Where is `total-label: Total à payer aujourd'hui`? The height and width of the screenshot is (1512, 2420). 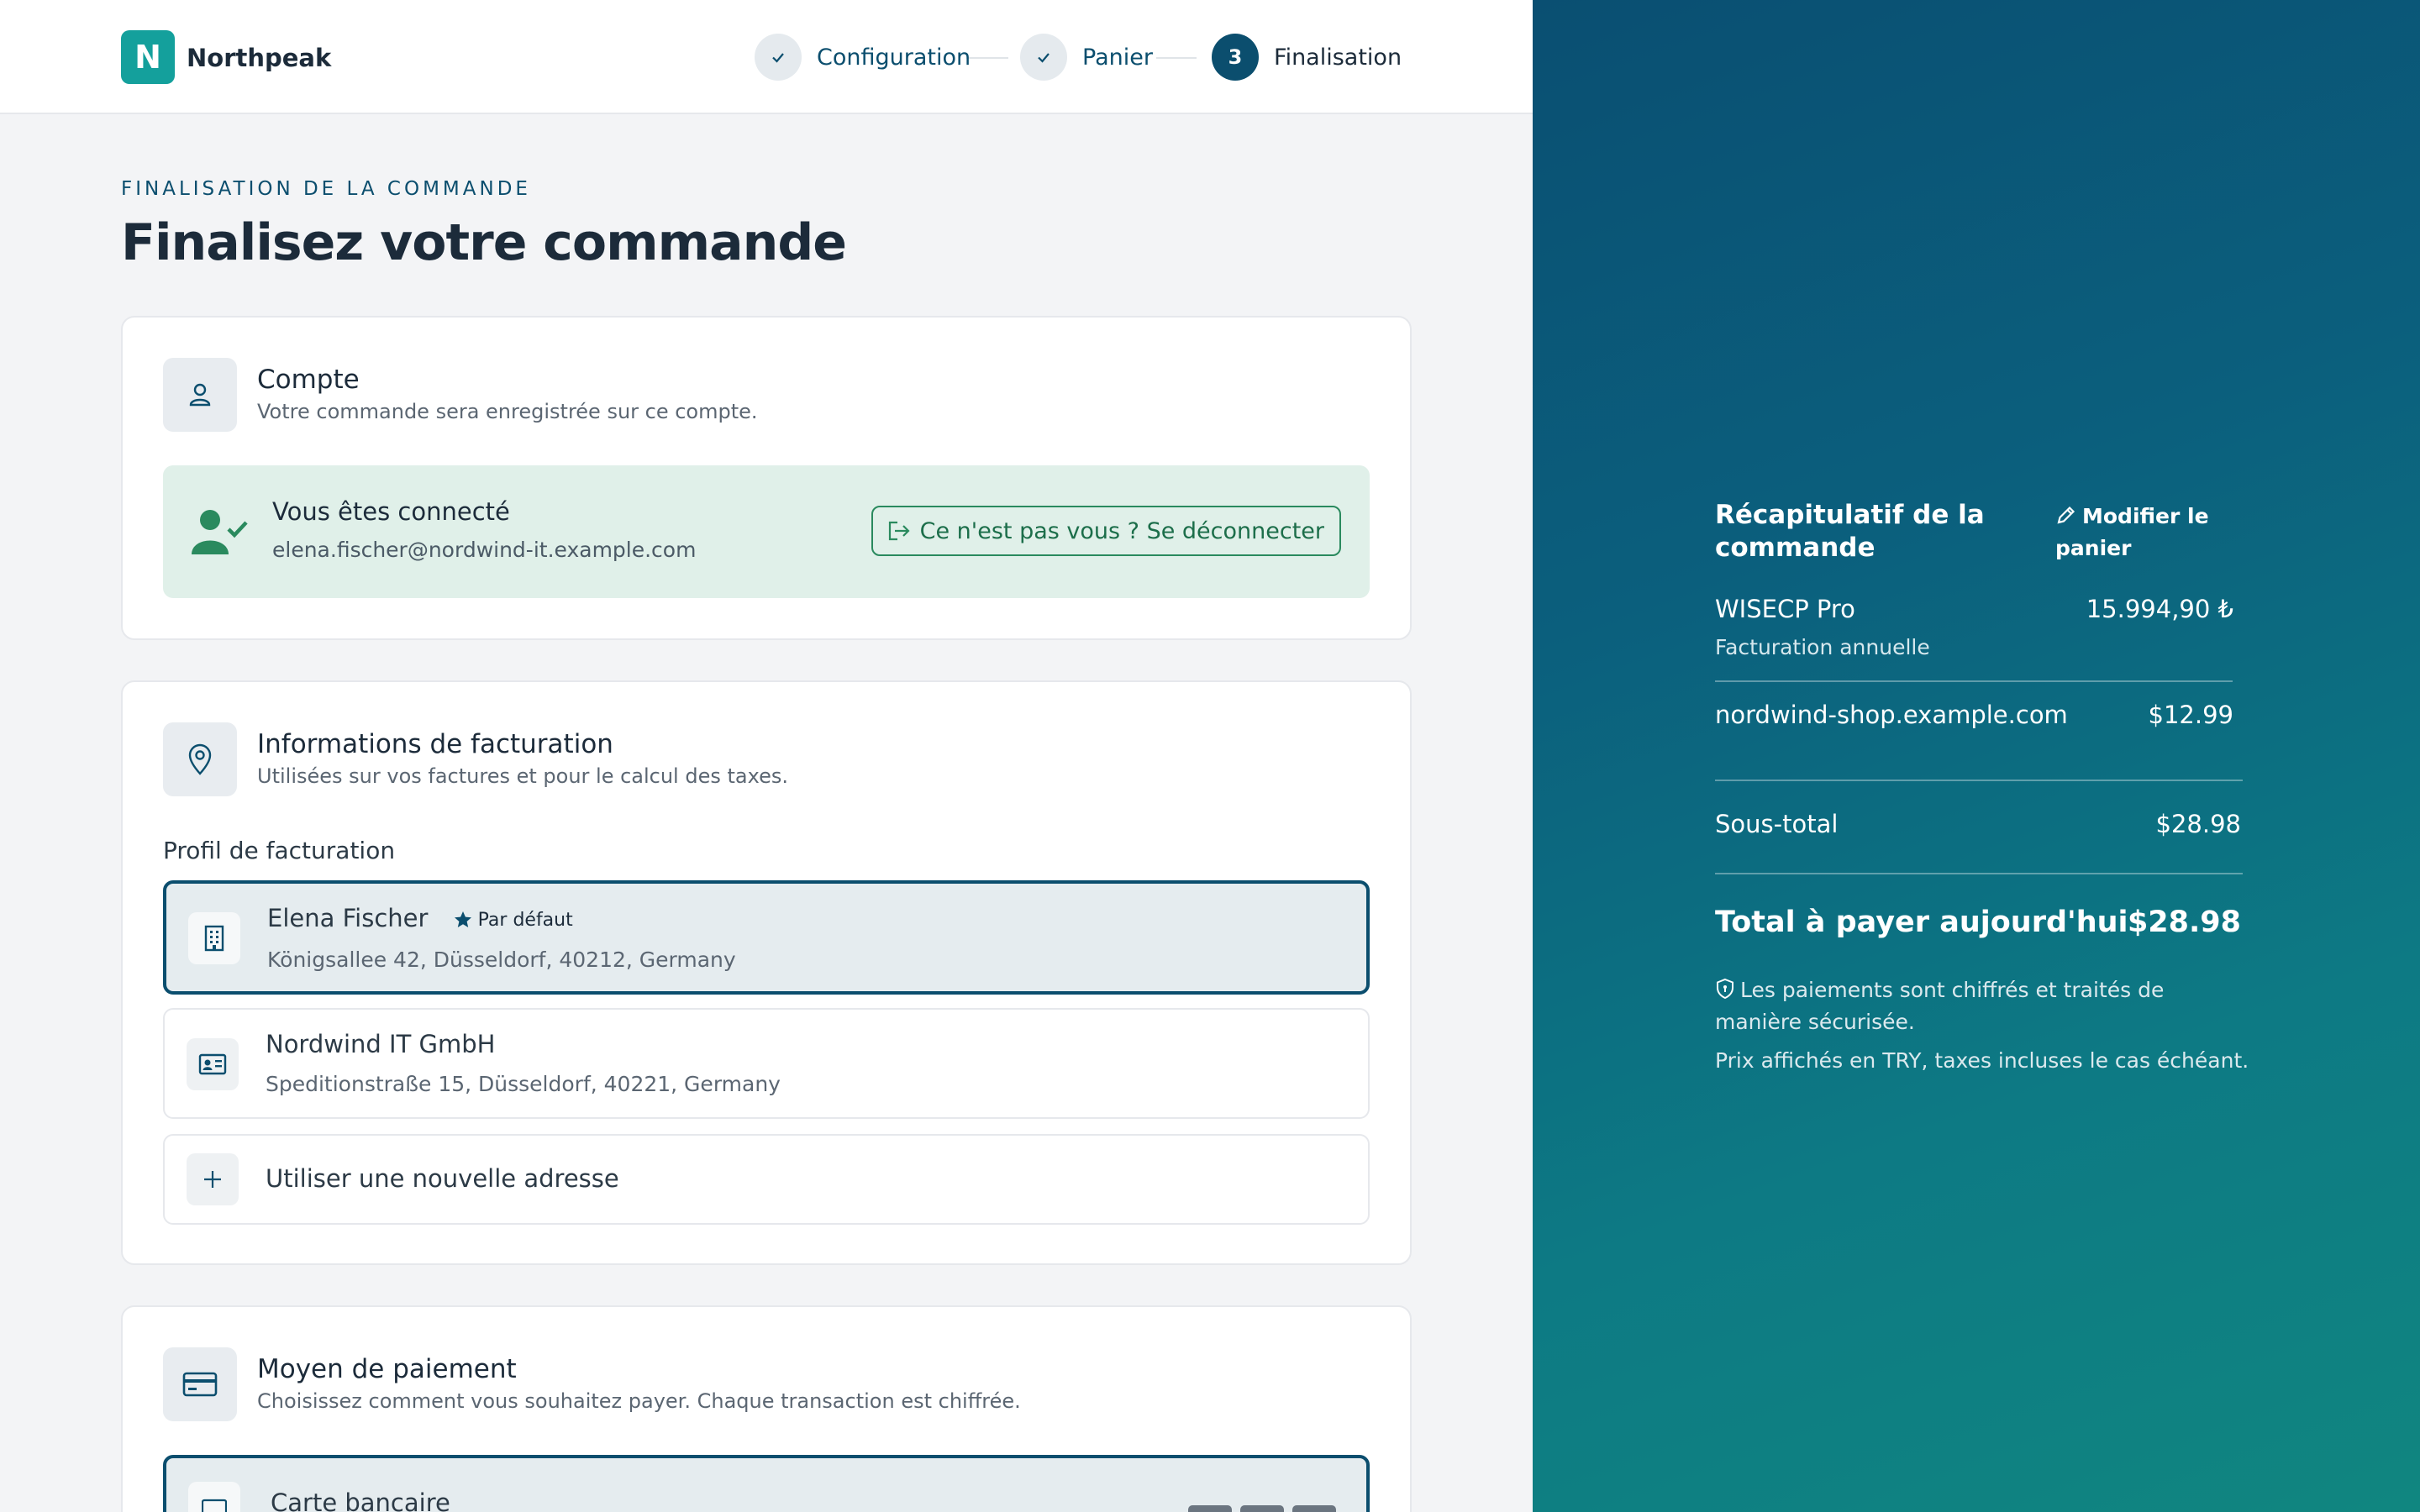 total-label: Total à payer aujourd'hui is located at coordinates (1922, 922).